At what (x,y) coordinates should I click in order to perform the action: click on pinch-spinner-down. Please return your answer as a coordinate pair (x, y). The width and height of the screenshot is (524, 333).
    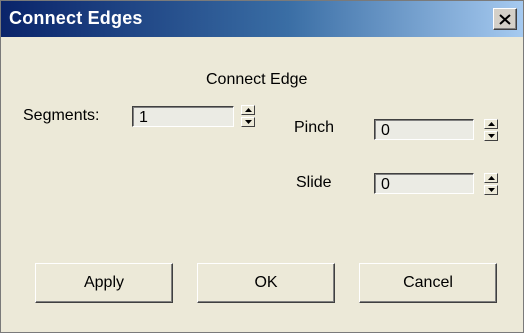
    Looking at the image, I should click on (491, 136).